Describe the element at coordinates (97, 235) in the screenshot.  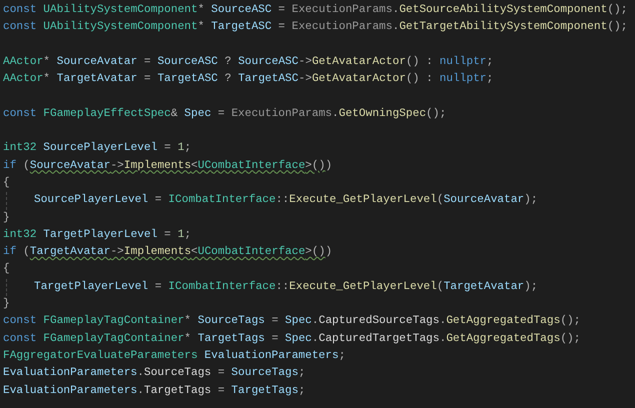
I see `code-line: int32 TargetPlayerLevel = 1;` at that location.